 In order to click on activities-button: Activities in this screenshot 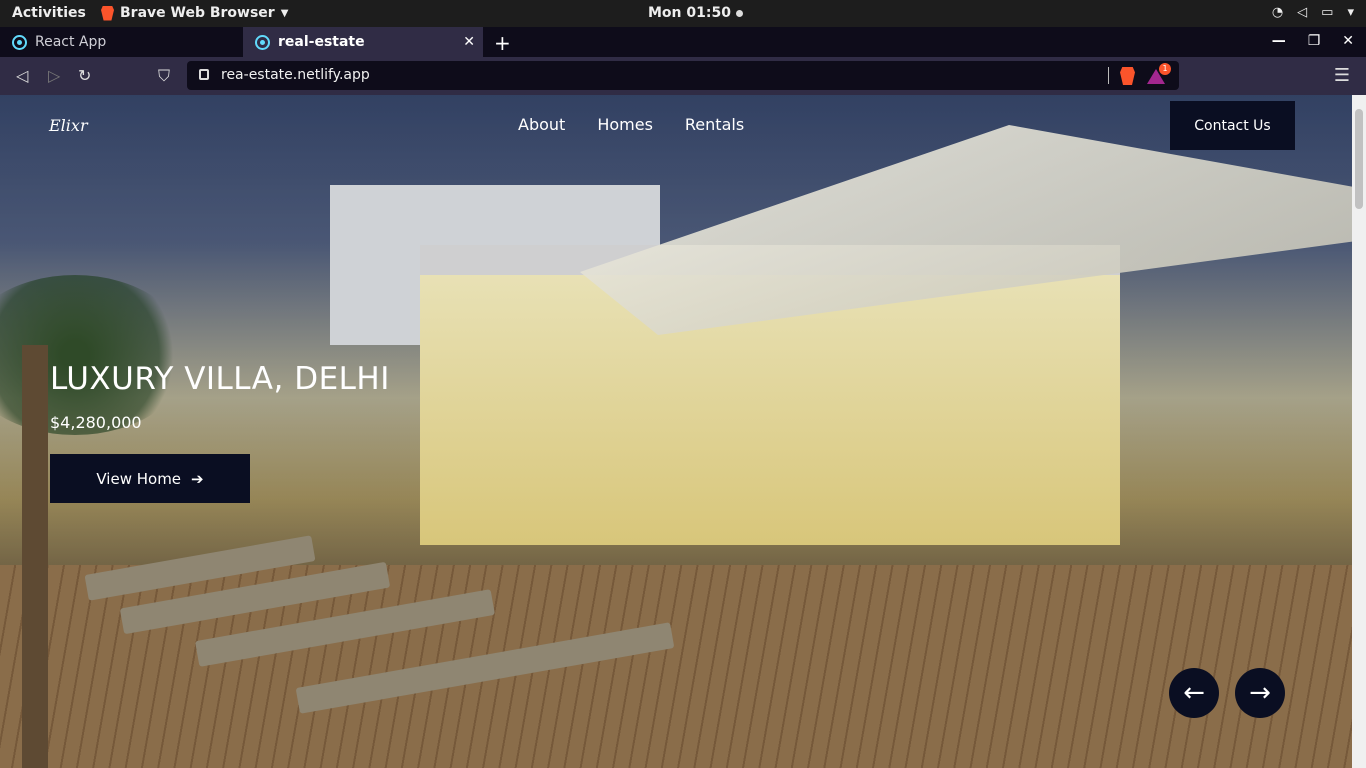, I will do `click(49, 13)`.